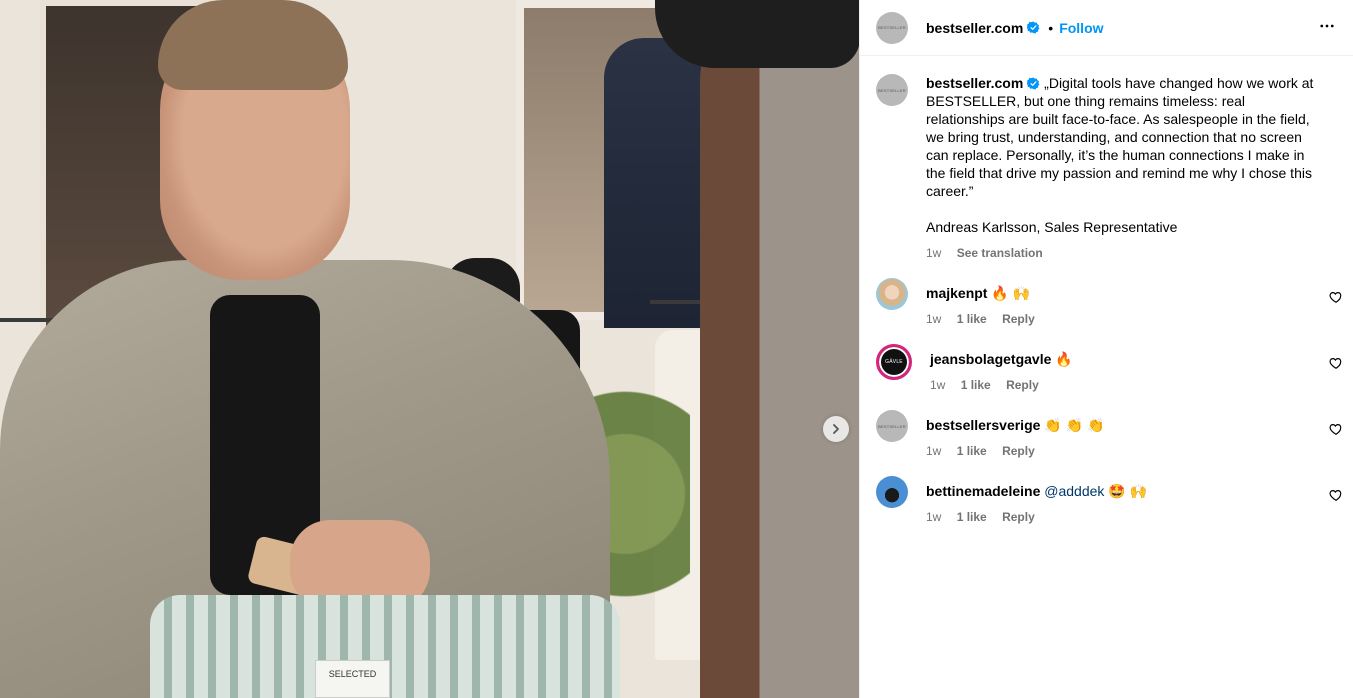  What do you see at coordinates (654, 183) in the screenshot?
I see `photo-poster-figure` at bounding box center [654, 183].